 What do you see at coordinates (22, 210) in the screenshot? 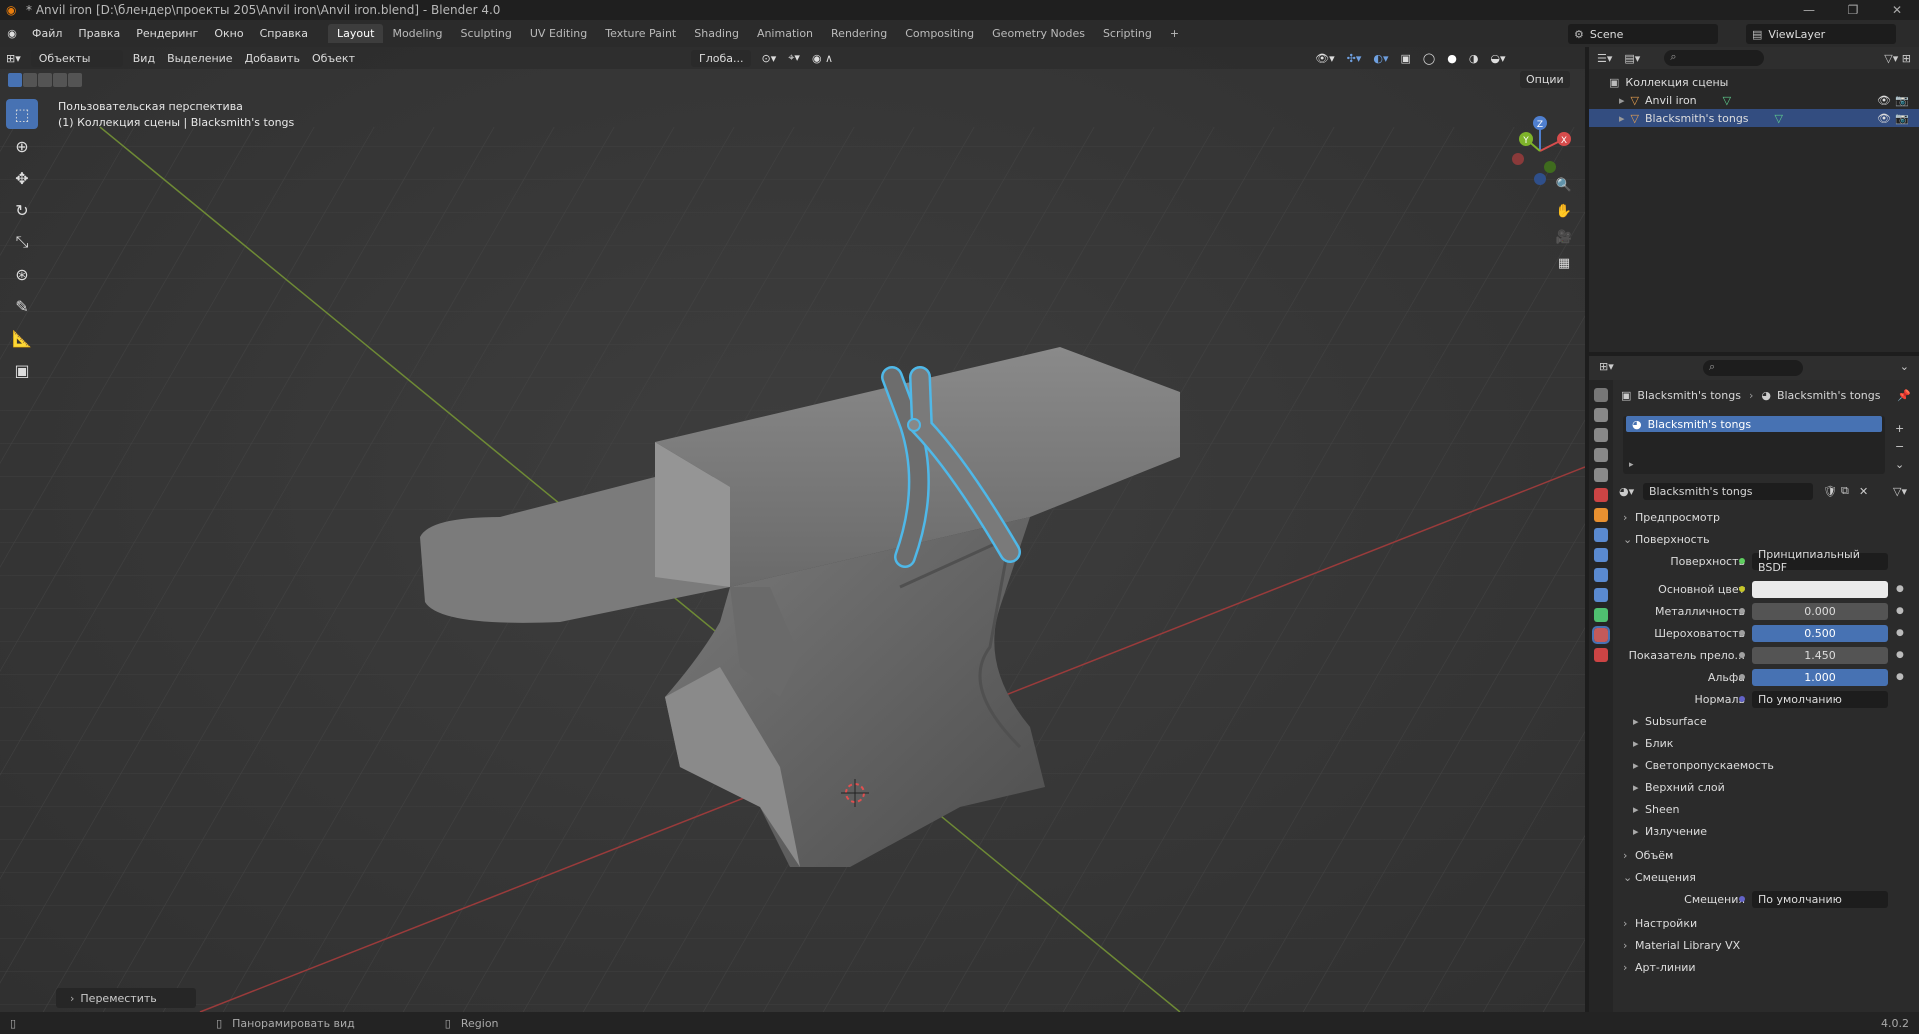
I see `rotate-tool-icon: ↻` at bounding box center [22, 210].